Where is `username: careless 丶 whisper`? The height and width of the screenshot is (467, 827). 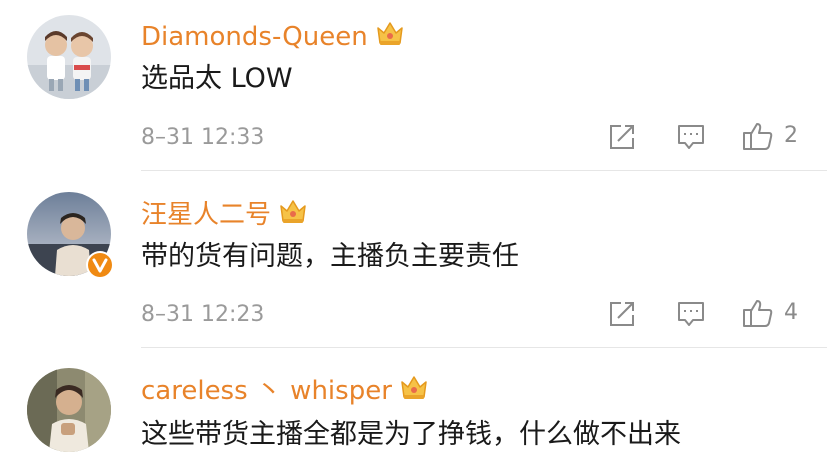 username: careless 丶 whisper is located at coordinates (285, 390).